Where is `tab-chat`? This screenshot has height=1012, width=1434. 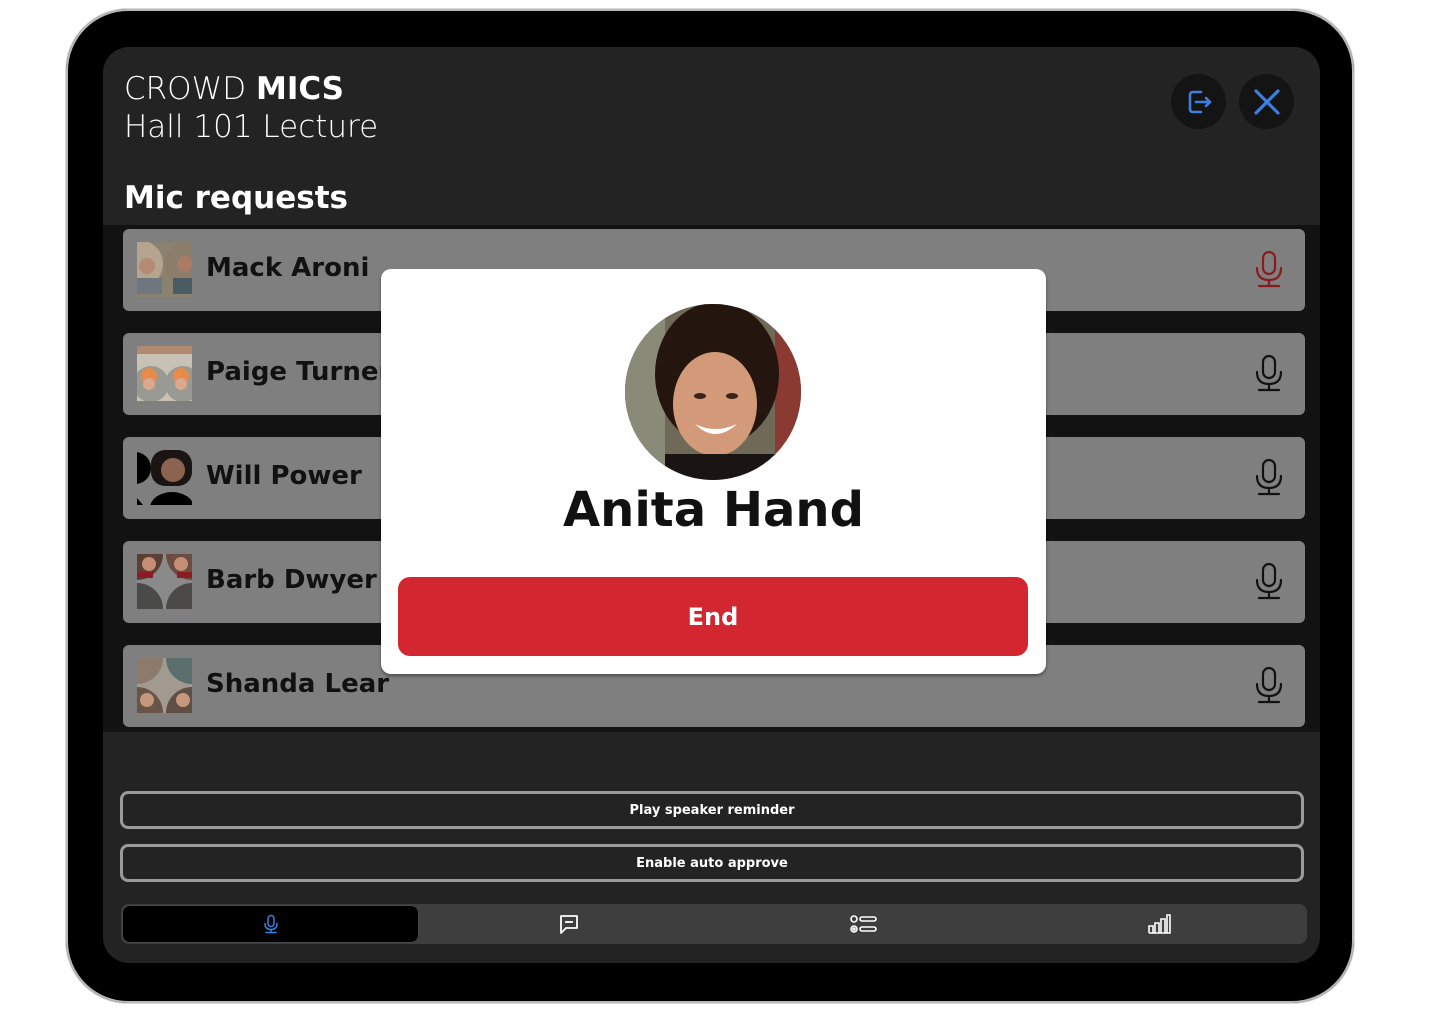
tab-chat is located at coordinates (568, 924).